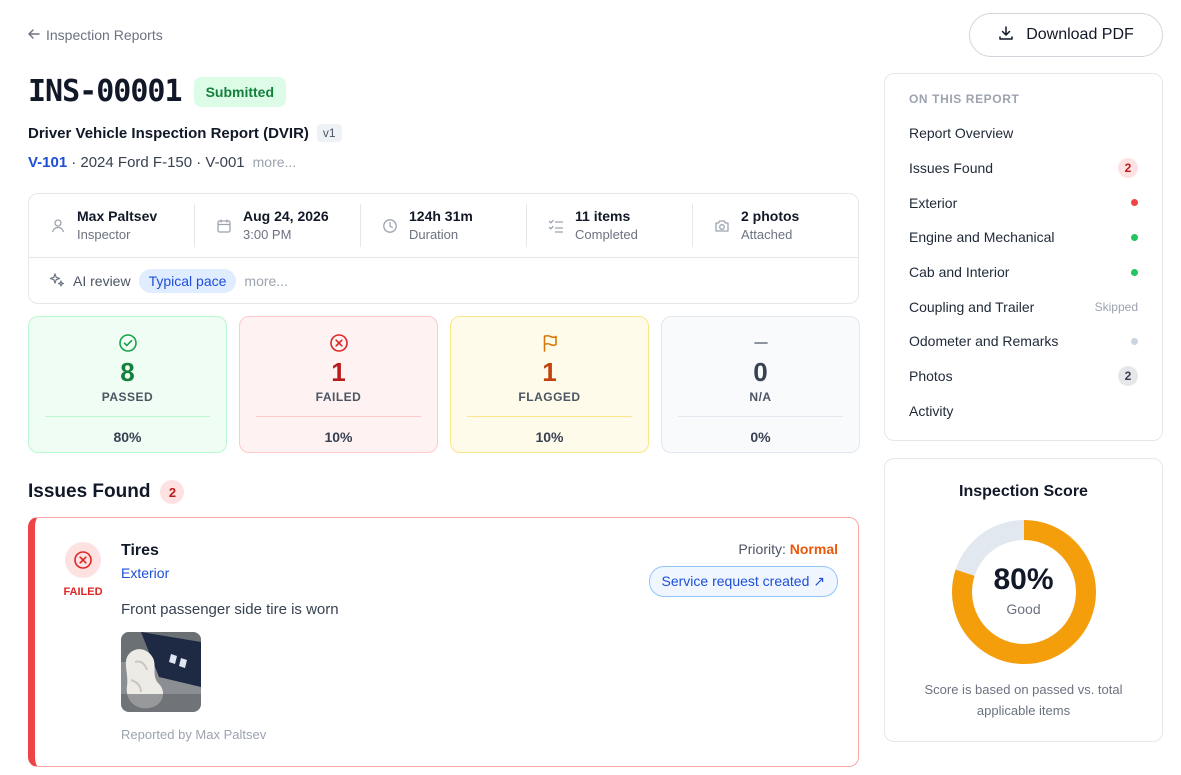  What do you see at coordinates (47, 162) in the screenshot?
I see `vehicle-link: V-101` at bounding box center [47, 162].